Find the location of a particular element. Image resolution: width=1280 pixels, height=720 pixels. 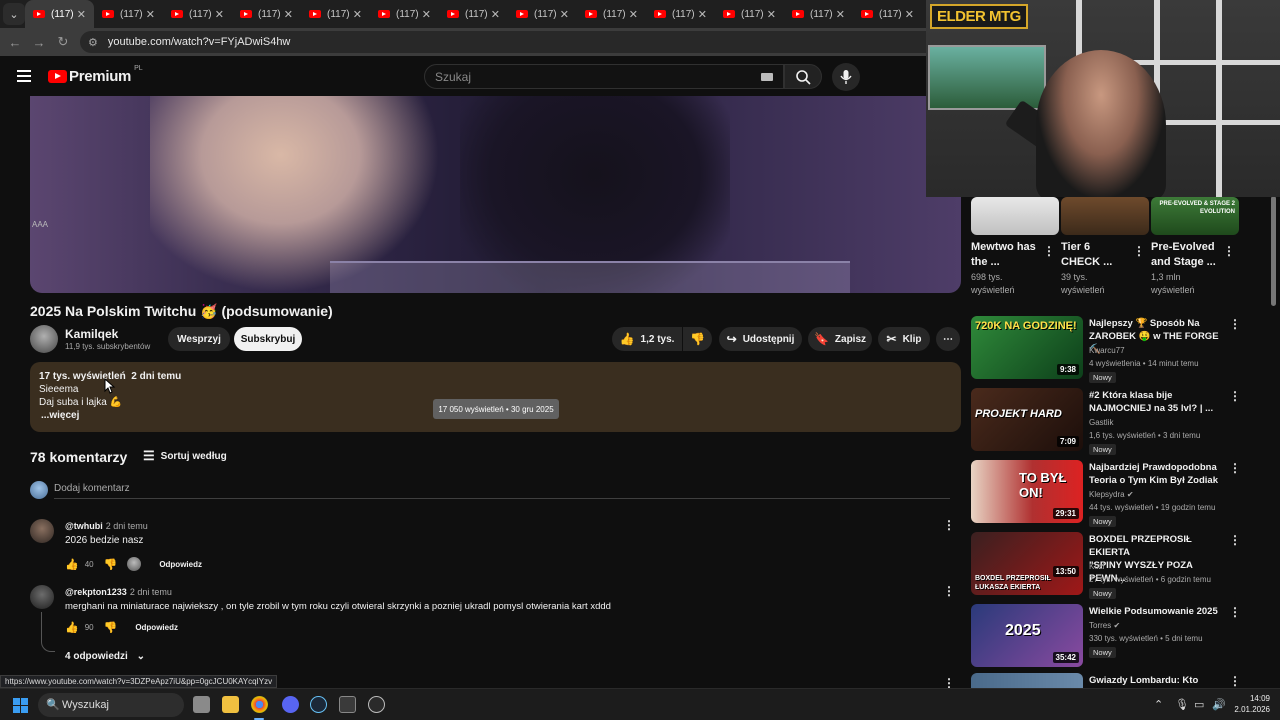

sidebar-scrollbar is located at coordinates (1273, 251).